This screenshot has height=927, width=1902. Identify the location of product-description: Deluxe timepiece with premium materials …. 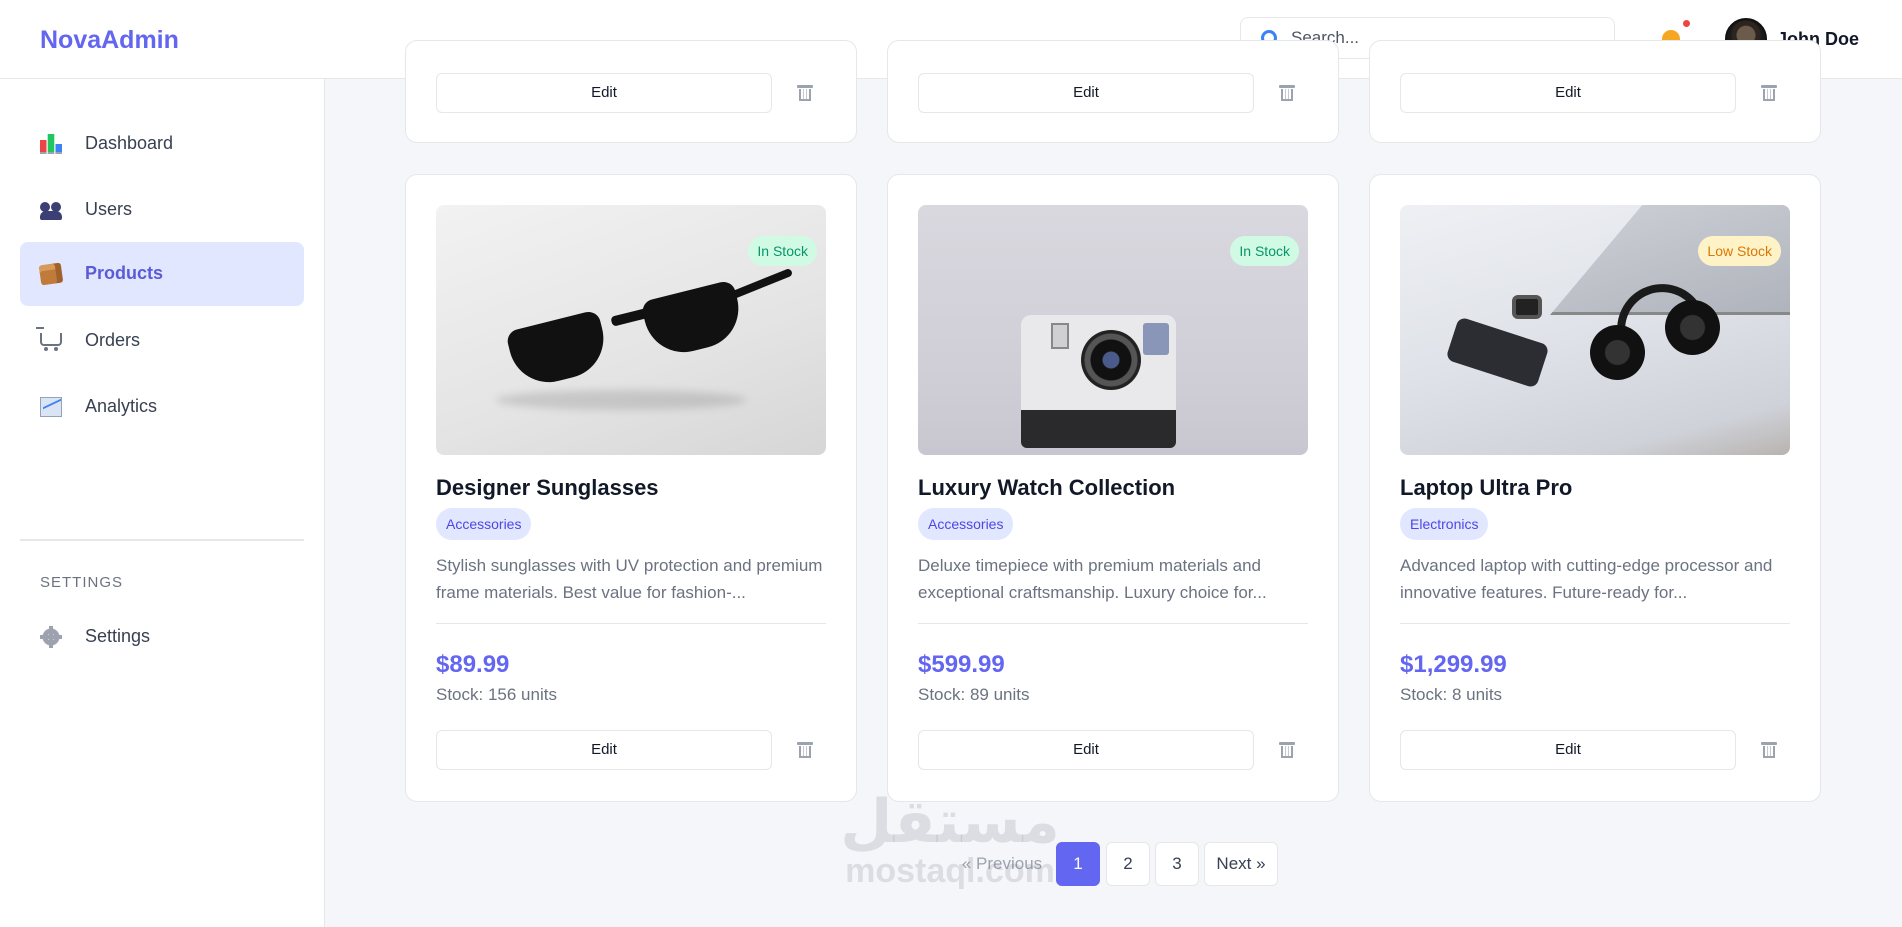
(1092, 579).